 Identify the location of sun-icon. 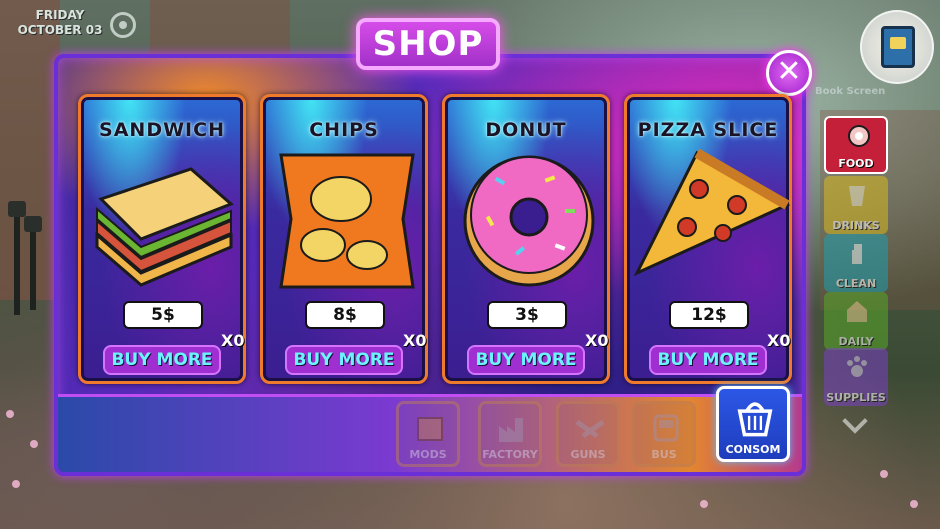
(123, 25).